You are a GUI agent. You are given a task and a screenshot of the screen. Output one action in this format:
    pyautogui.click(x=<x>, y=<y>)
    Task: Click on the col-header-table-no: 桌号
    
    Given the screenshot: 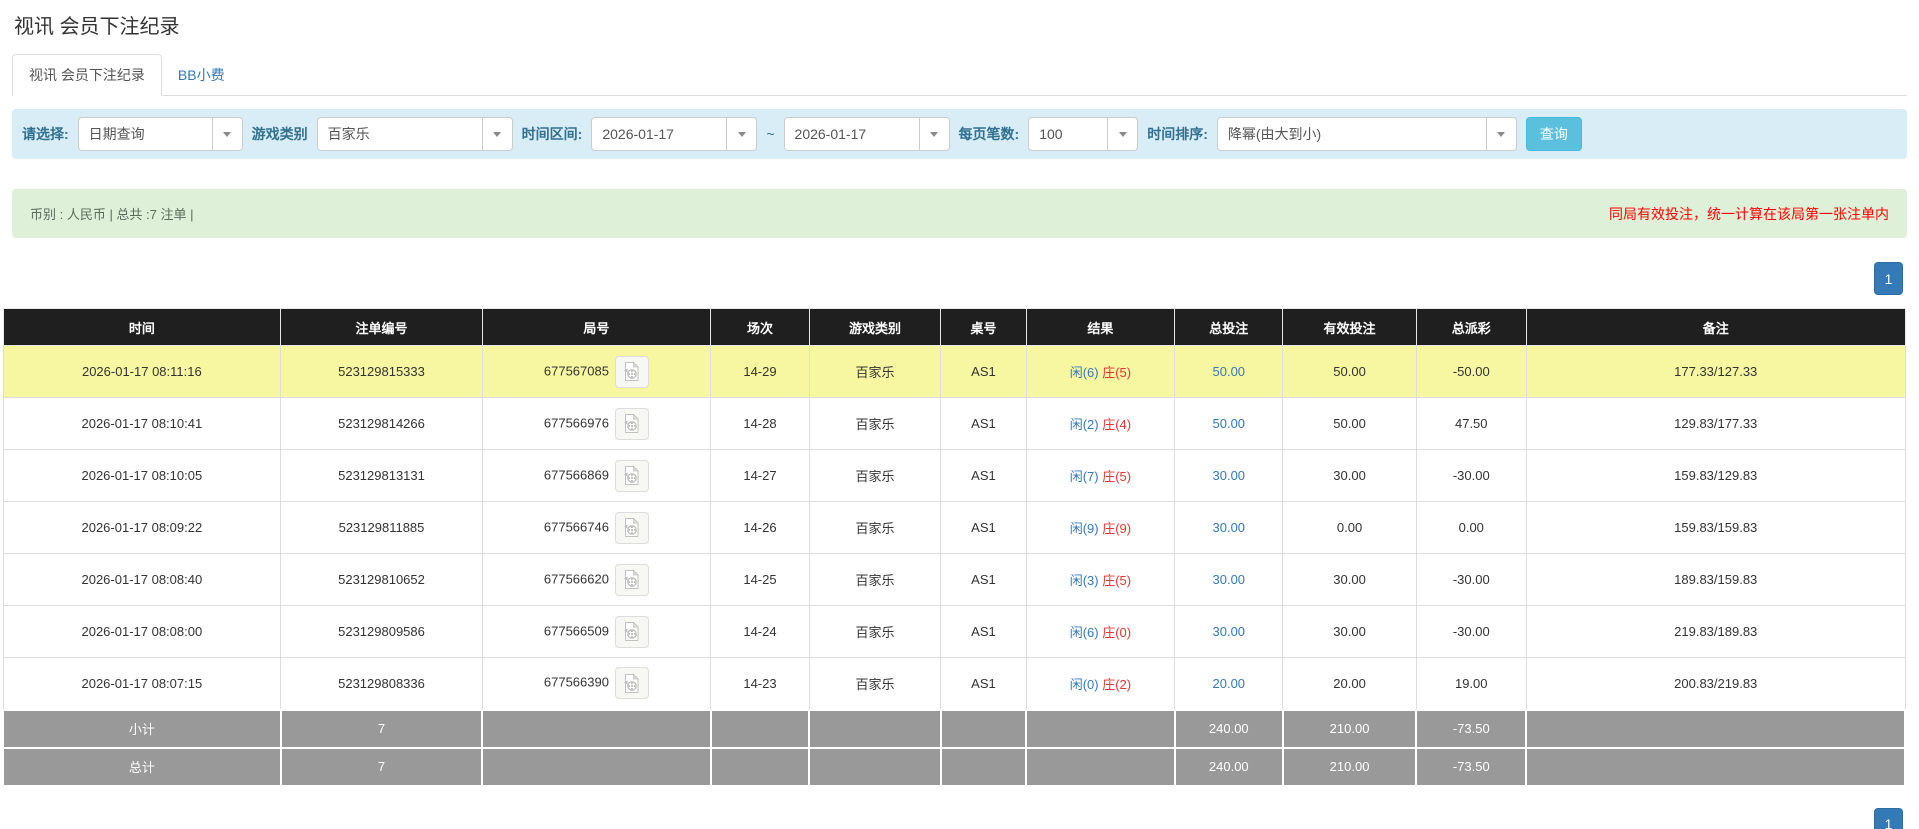 What is the action you would take?
    pyautogui.click(x=983, y=327)
    